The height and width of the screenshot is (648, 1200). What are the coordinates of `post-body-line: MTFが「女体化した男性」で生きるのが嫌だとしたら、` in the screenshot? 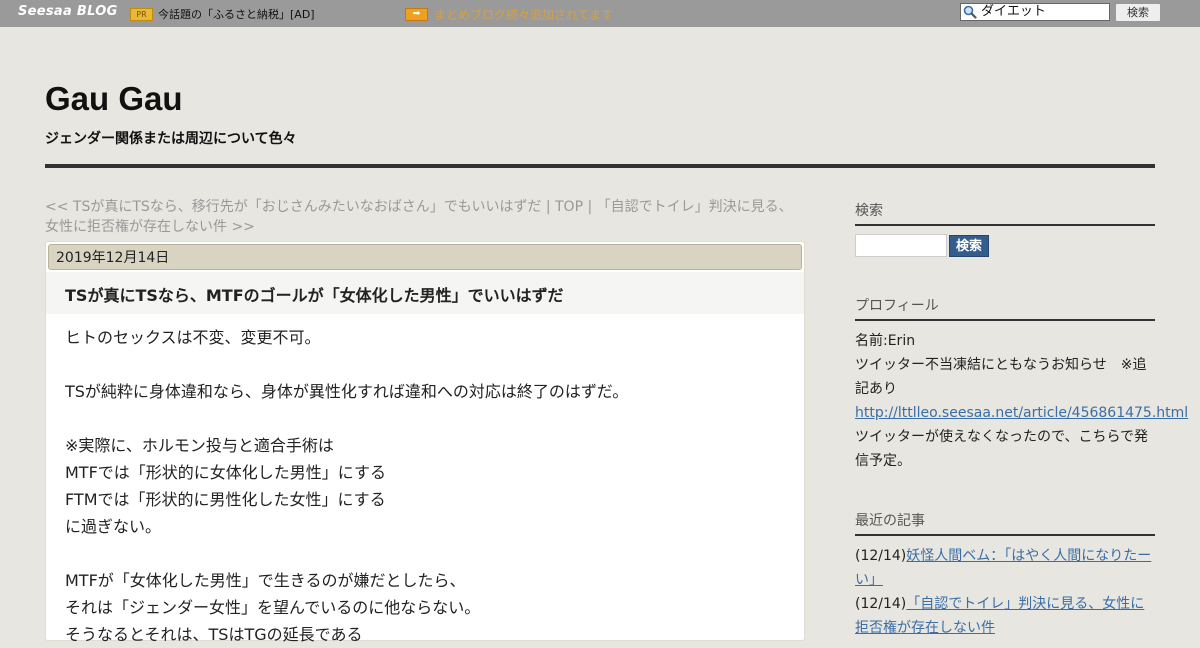 It's located at (265, 580).